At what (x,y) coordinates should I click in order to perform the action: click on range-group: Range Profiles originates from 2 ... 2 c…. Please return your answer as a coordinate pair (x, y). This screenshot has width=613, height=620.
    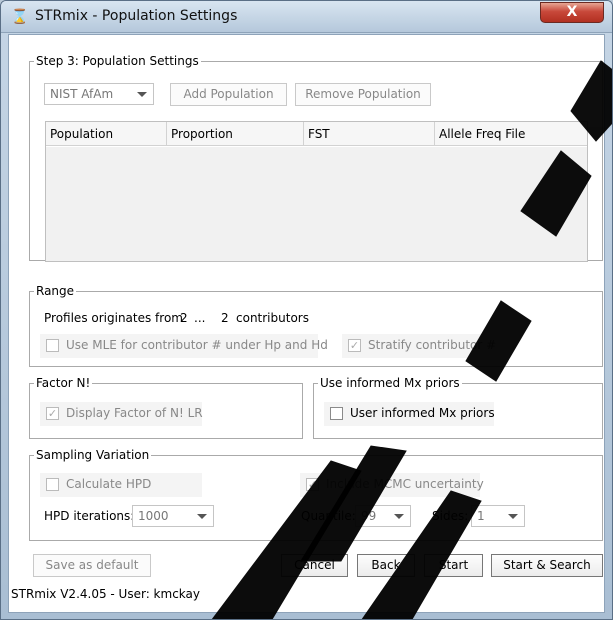
    Looking at the image, I should click on (316, 325).